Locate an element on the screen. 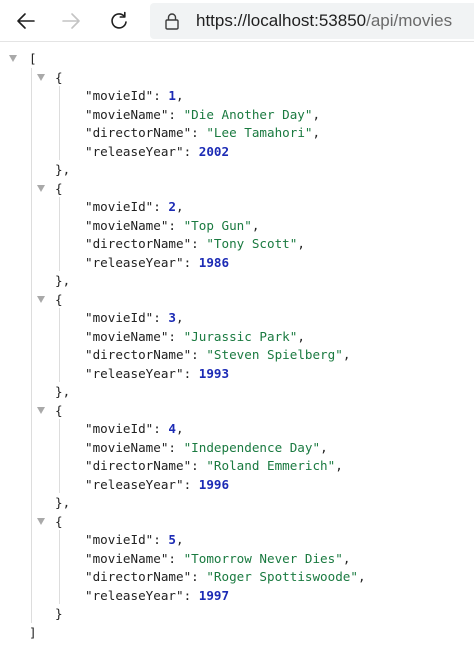 Image resolution: width=474 pixels, height=663 pixels. forward-button is located at coordinates (71, 21).